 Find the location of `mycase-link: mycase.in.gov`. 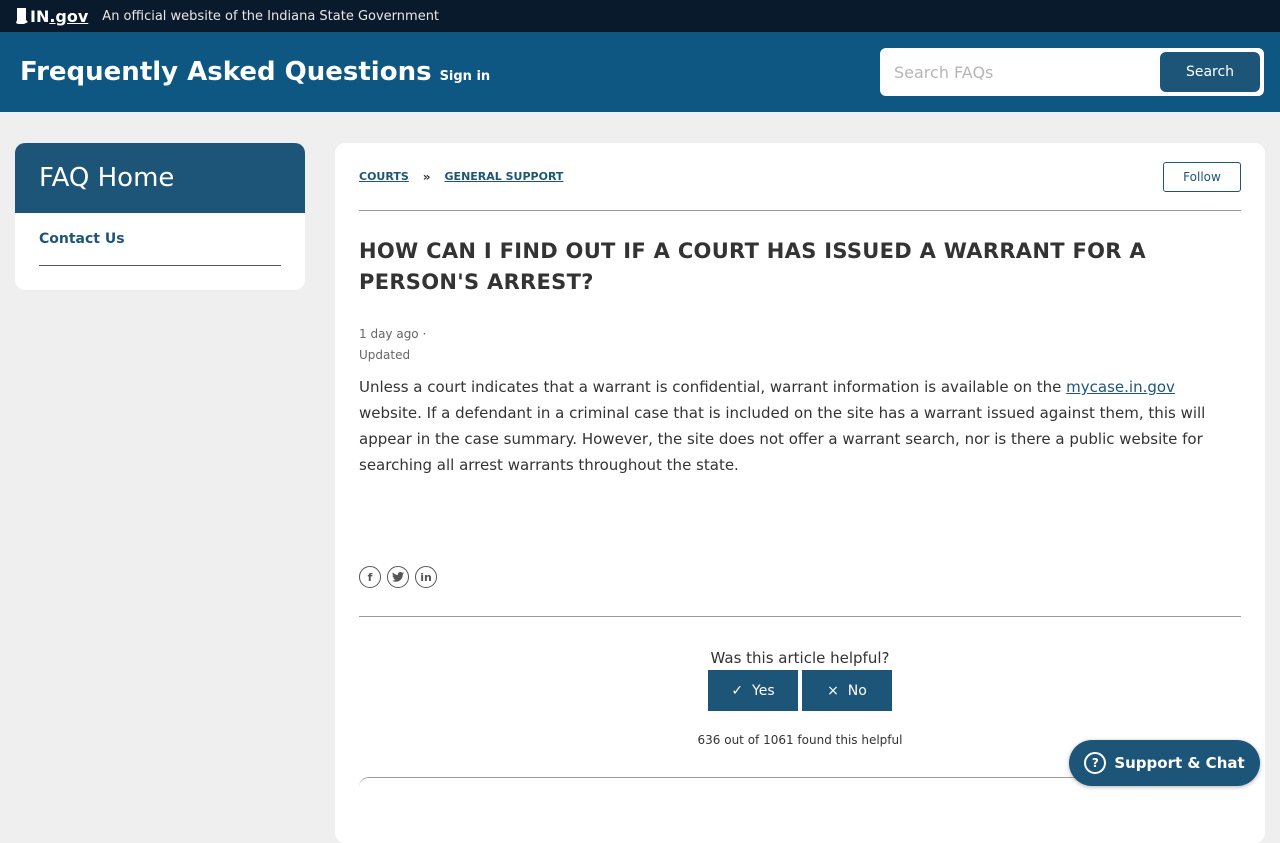

mycase-link: mycase.in.gov is located at coordinates (1120, 387).